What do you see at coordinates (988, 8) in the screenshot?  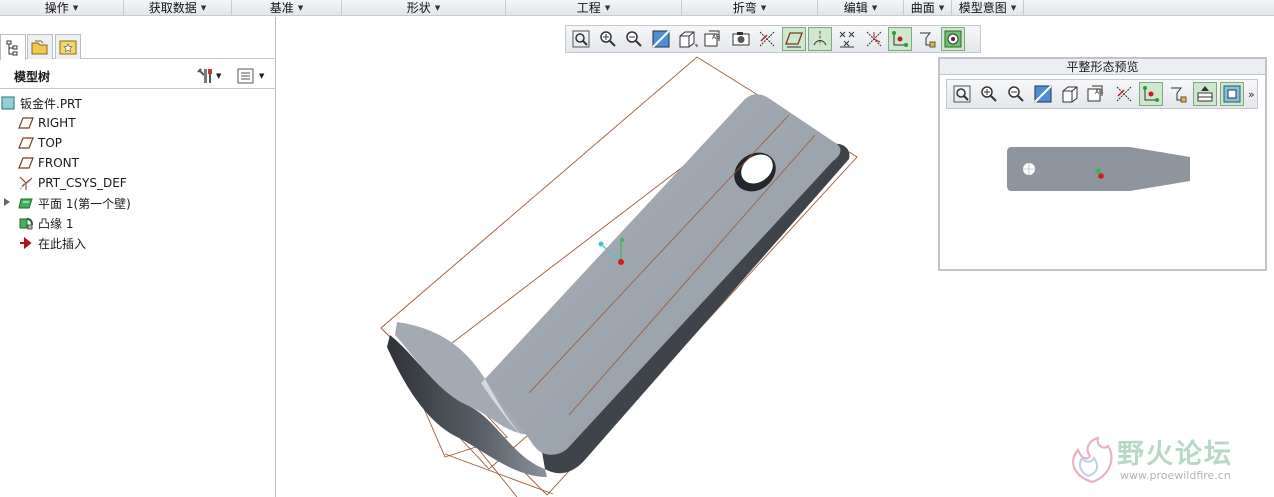 I see `menu-model-intent: 模型意图 ▼` at bounding box center [988, 8].